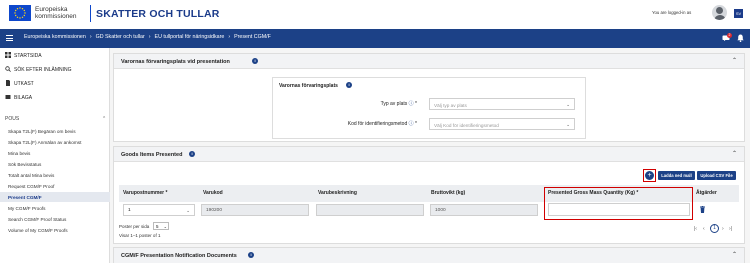 This screenshot has width=750, height=263. What do you see at coordinates (398, 104) in the screenshot?
I see `location-type-label: Typ av plats ⓘ *` at bounding box center [398, 104].